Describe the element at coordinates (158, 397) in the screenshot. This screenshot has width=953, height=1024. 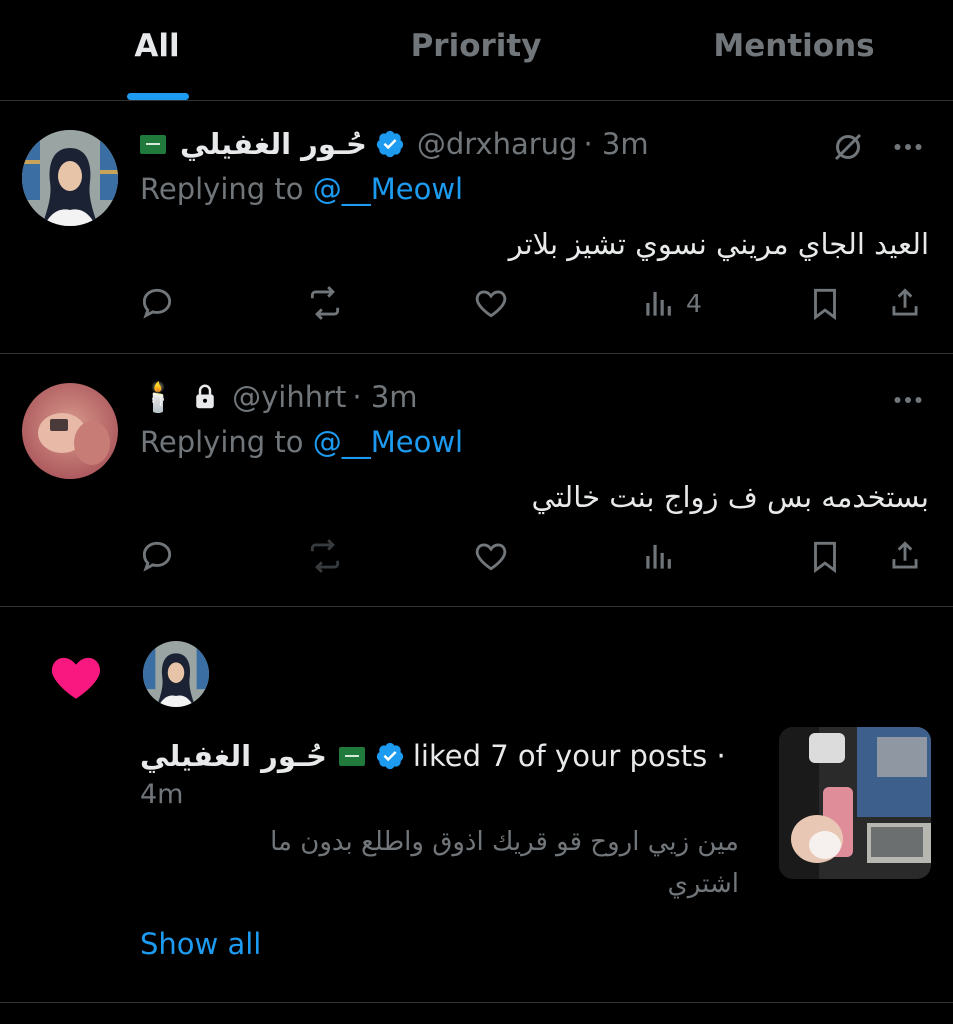
I see `display-name: 🕯️` at that location.